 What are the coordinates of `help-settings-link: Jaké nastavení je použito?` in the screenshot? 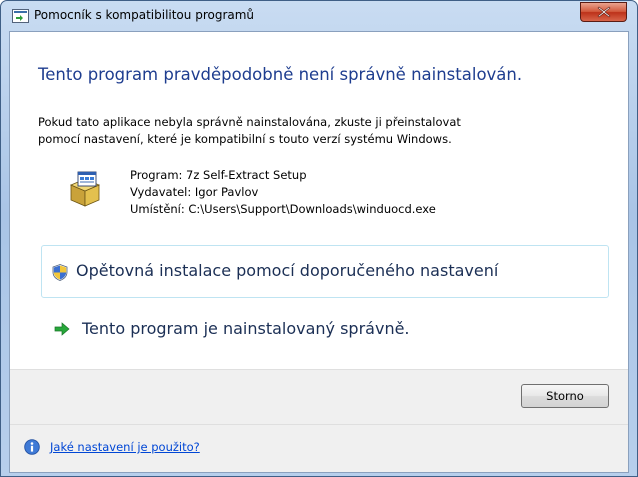 It's located at (125, 447).